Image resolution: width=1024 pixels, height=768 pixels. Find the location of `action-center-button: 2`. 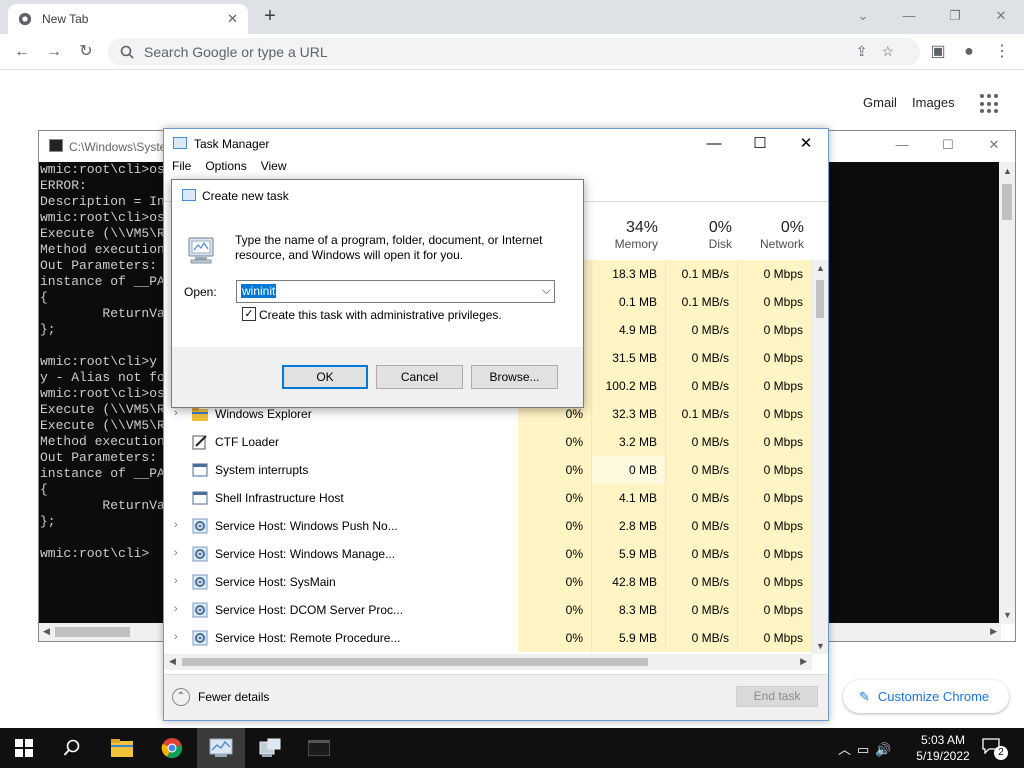

action-center-button: 2 is located at coordinates (995, 749).